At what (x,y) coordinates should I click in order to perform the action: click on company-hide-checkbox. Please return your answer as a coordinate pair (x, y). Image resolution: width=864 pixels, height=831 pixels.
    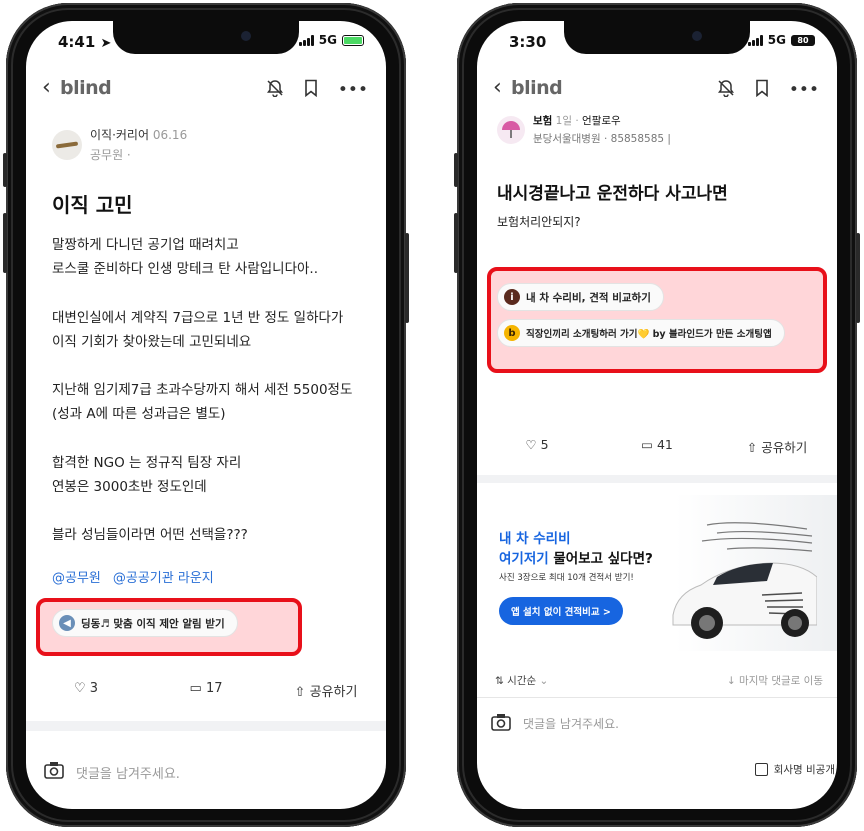
    Looking at the image, I should click on (761, 769).